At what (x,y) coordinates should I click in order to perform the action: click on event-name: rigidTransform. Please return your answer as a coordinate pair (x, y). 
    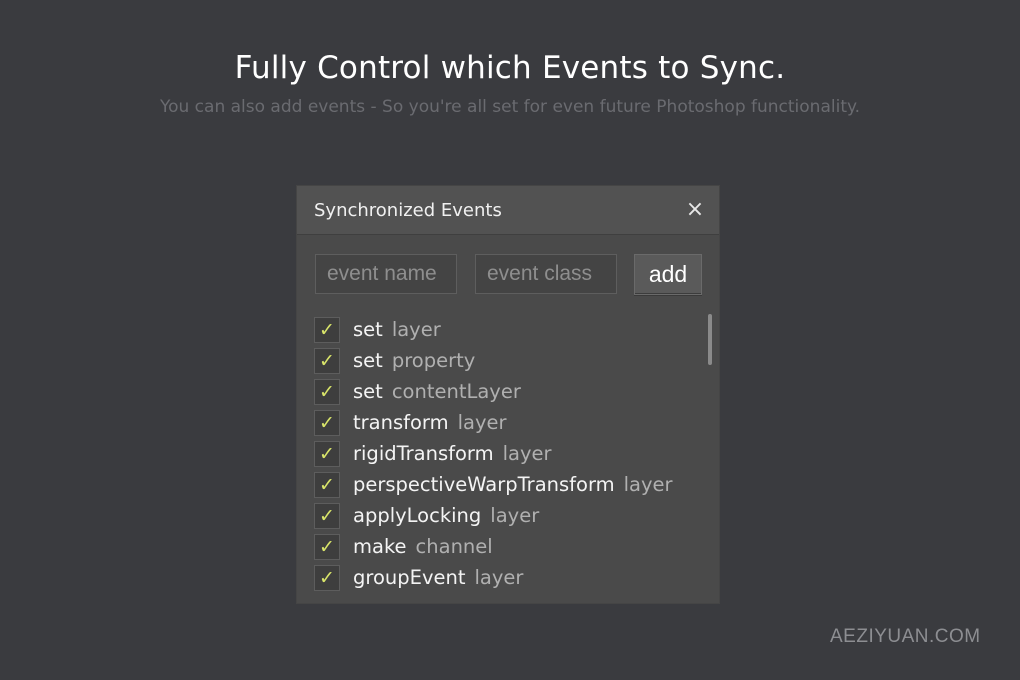
    Looking at the image, I should click on (423, 453).